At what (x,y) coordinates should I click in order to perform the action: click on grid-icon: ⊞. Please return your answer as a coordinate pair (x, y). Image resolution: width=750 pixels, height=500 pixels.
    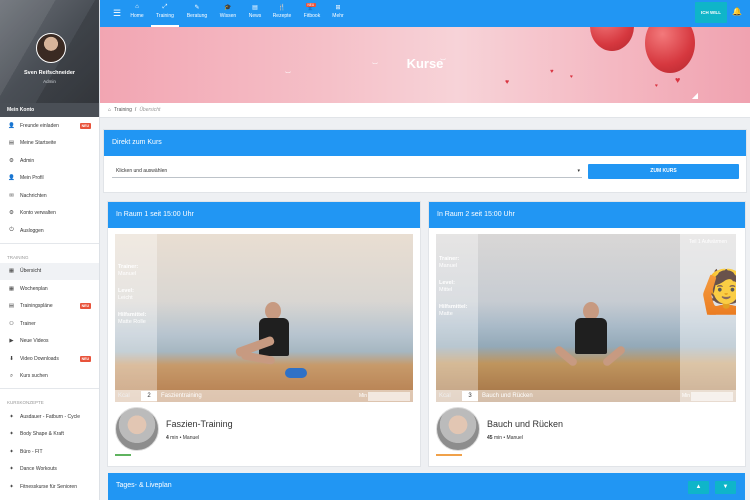
    Looking at the image, I should click on (338, 8).